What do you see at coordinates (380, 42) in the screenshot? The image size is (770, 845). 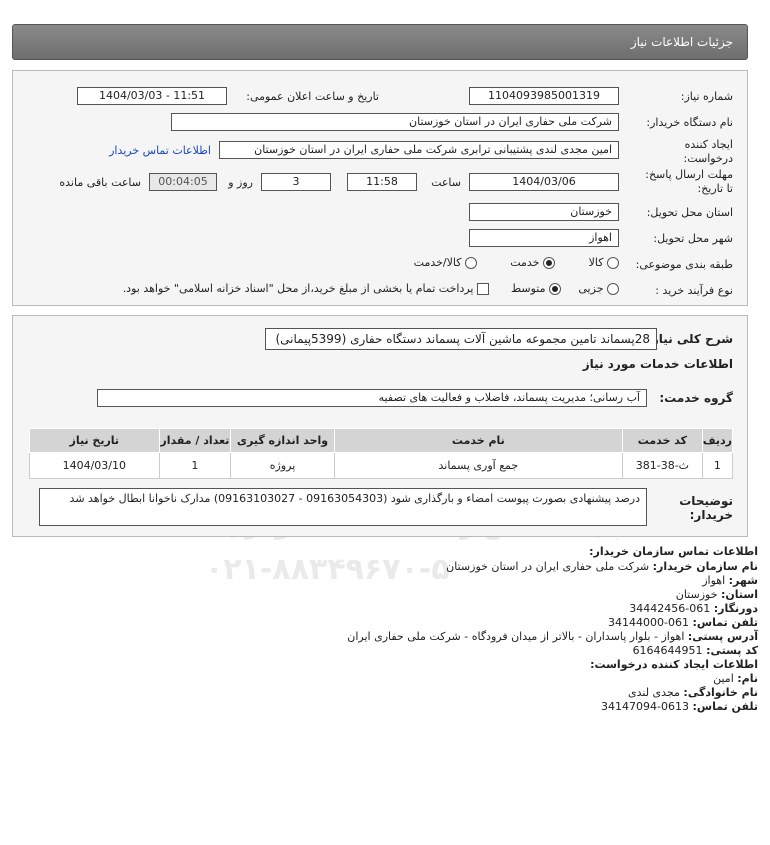 I see `page-header: جزئیات اطلاعات نیاز` at bounding box center [380, 42].